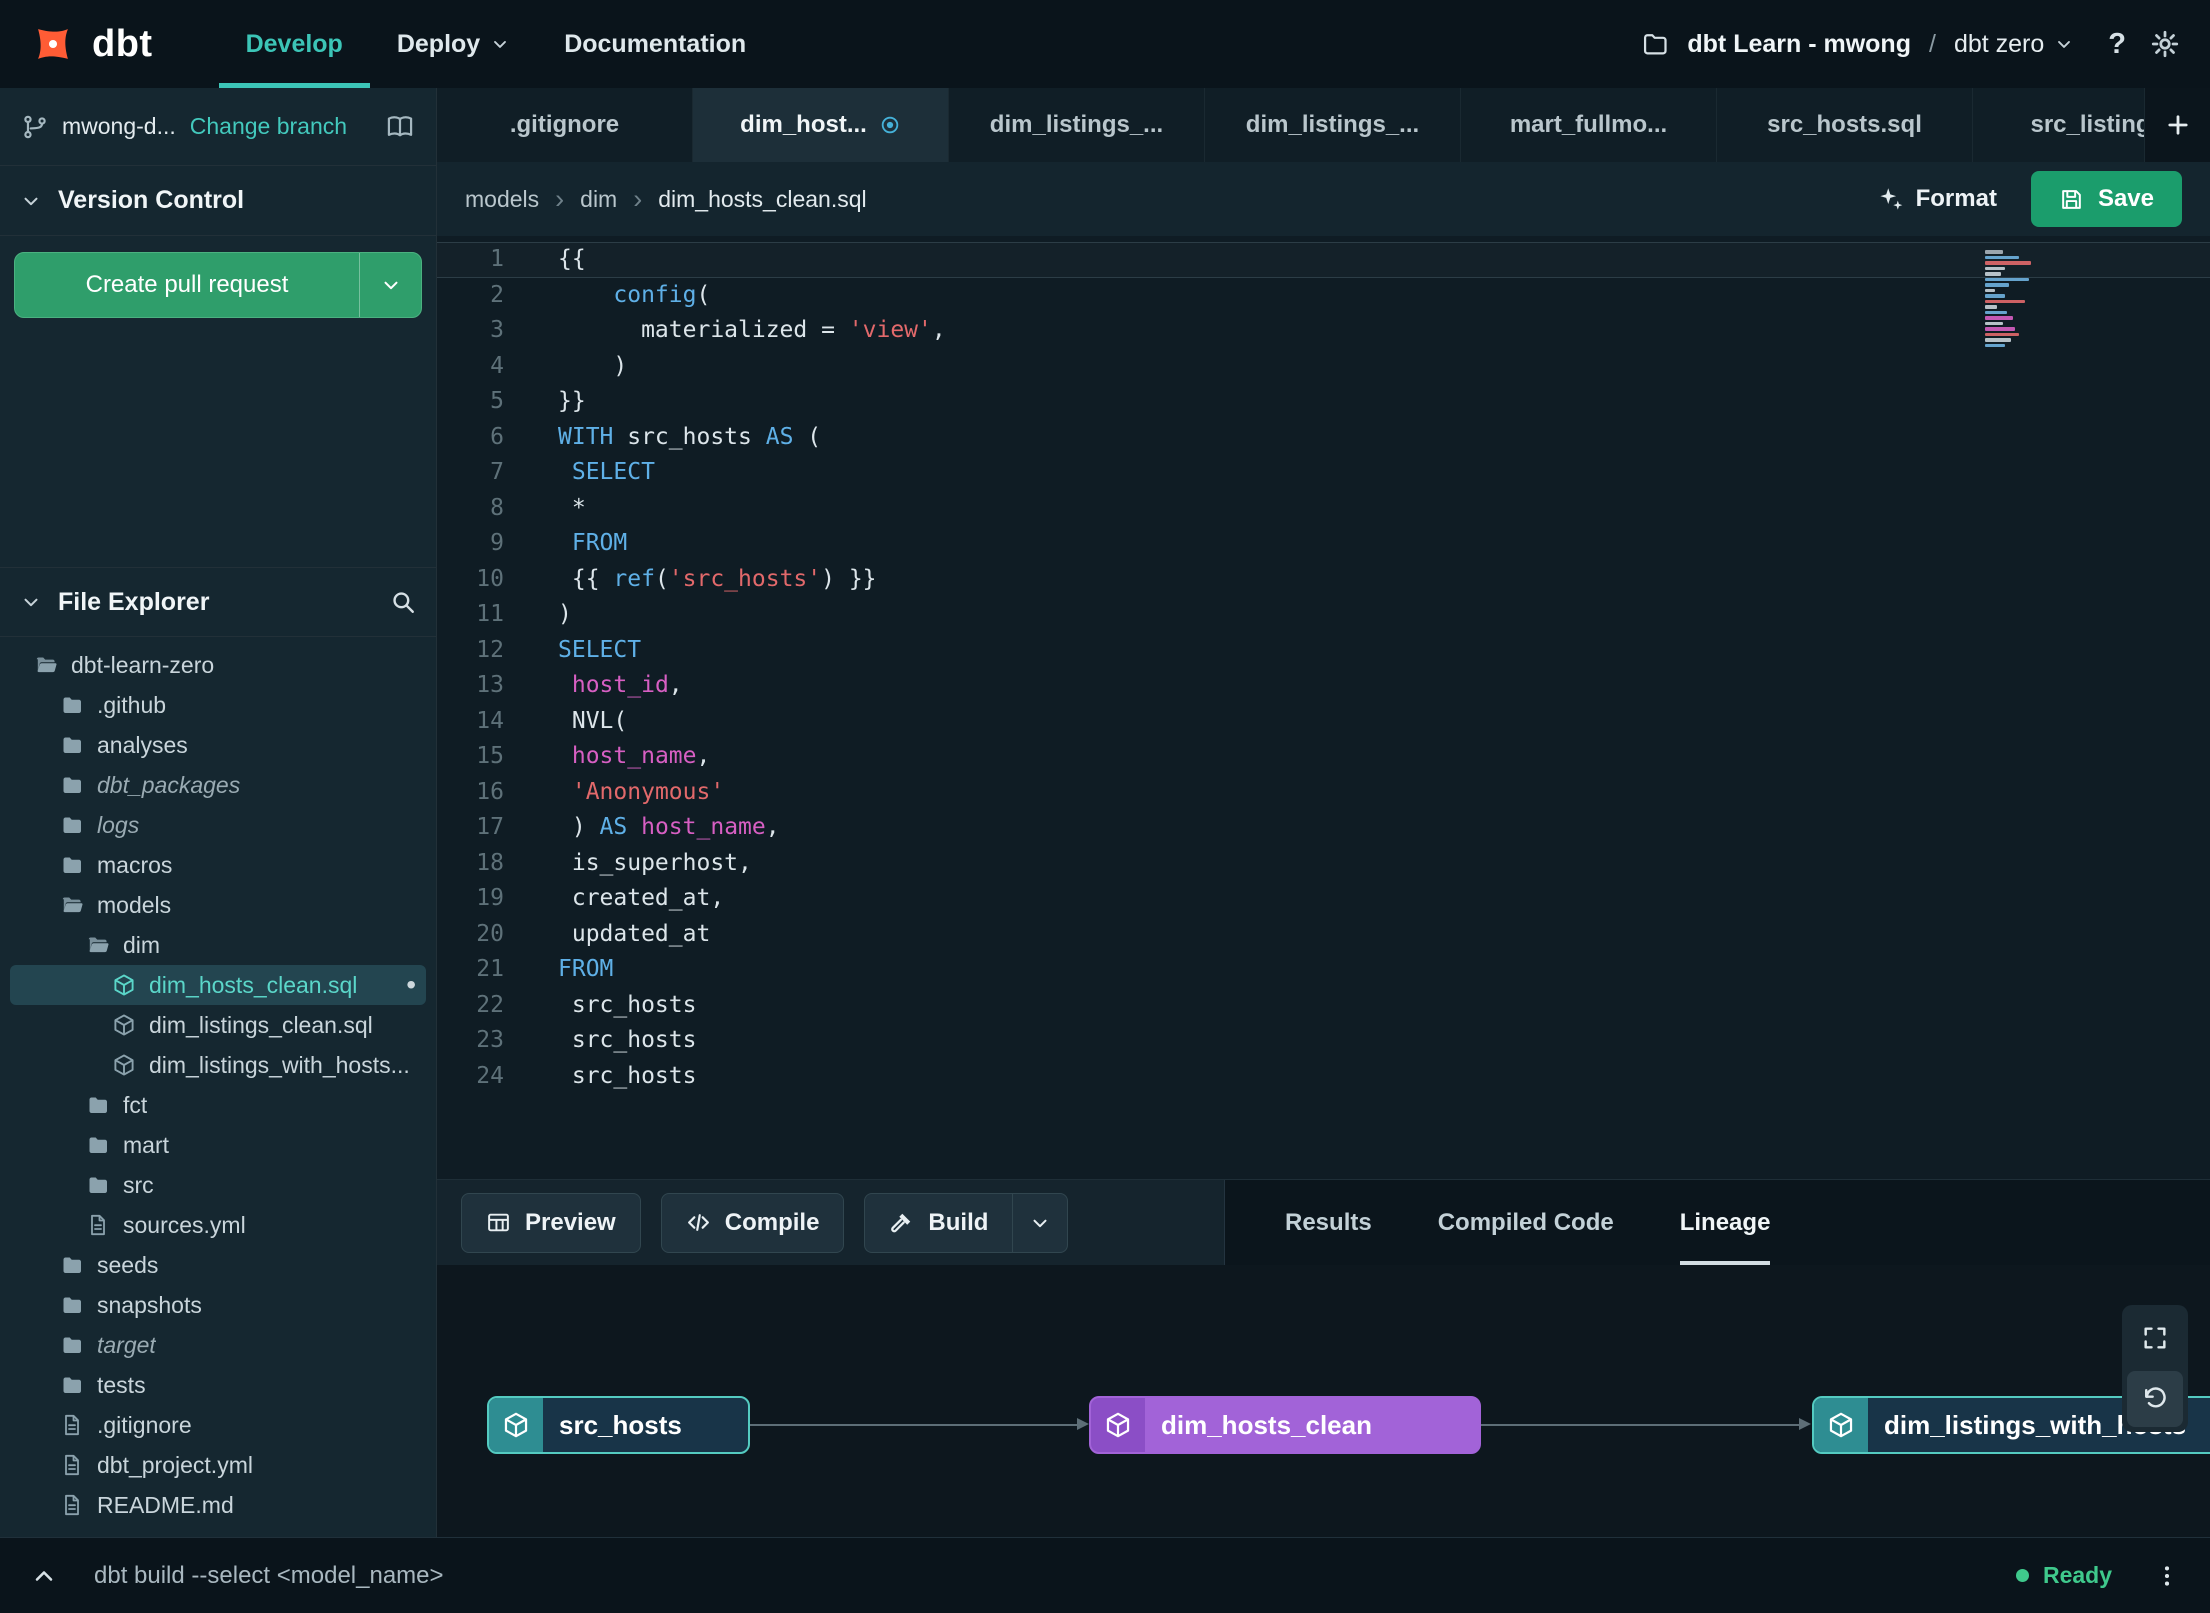 Image resolution: width=2210 pixels, height=1613 pixels. Describe the element at coordinates (1323, 1006) in the screenshot. I see `code-line: 22 src_hosts` at that location.